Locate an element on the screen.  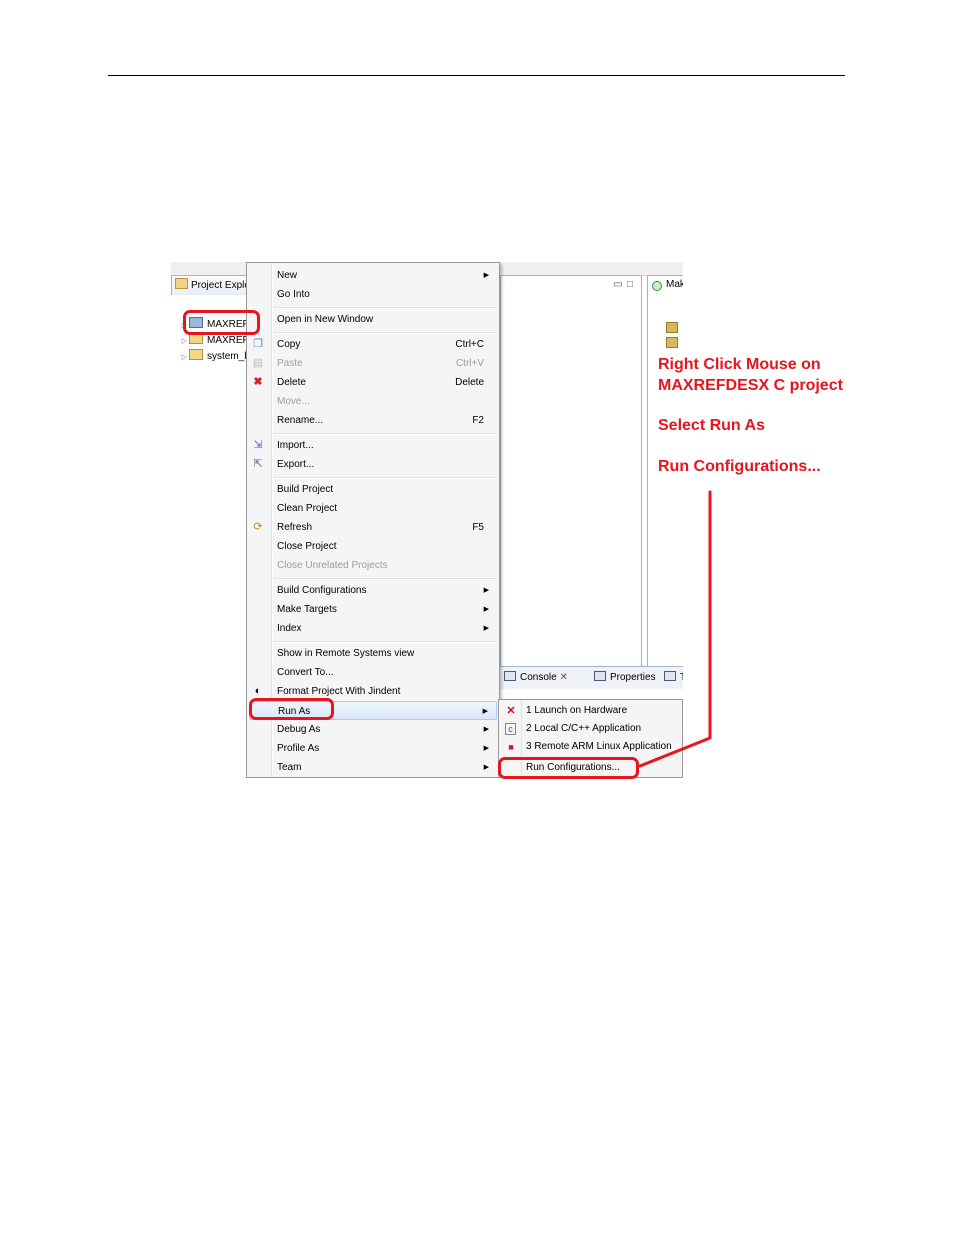
header-rule is located at coordinates (476, 75).